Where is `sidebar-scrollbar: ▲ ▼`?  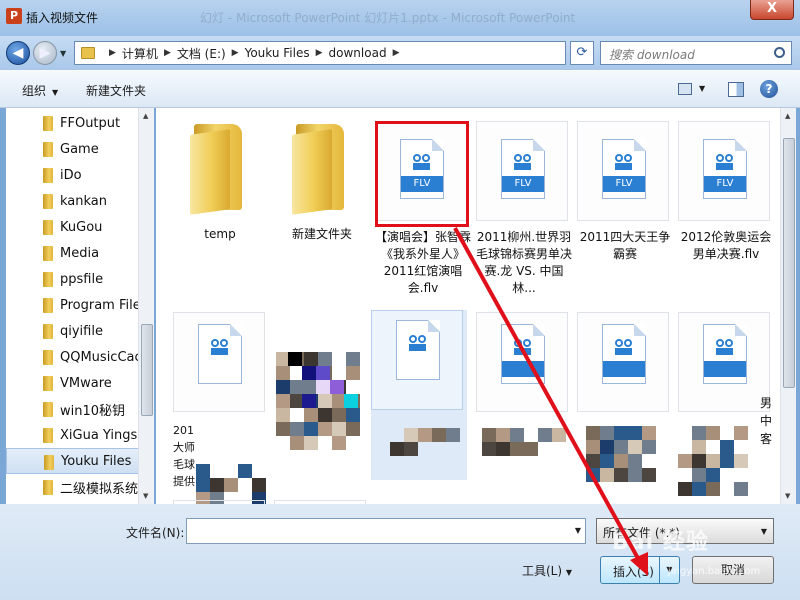
sidebar-scrollbar: ▲ ▼ is located at coordinates (146, 306).